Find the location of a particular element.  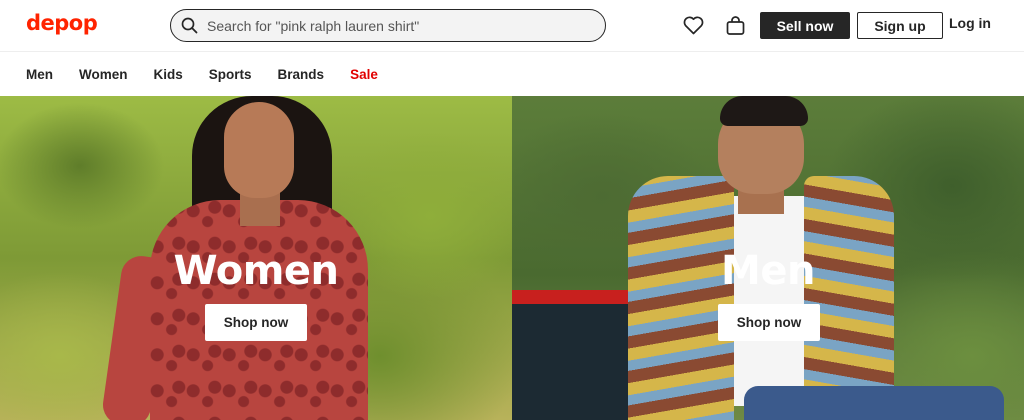

nav-item-sports: Sports is located at coordinates (230, 74).